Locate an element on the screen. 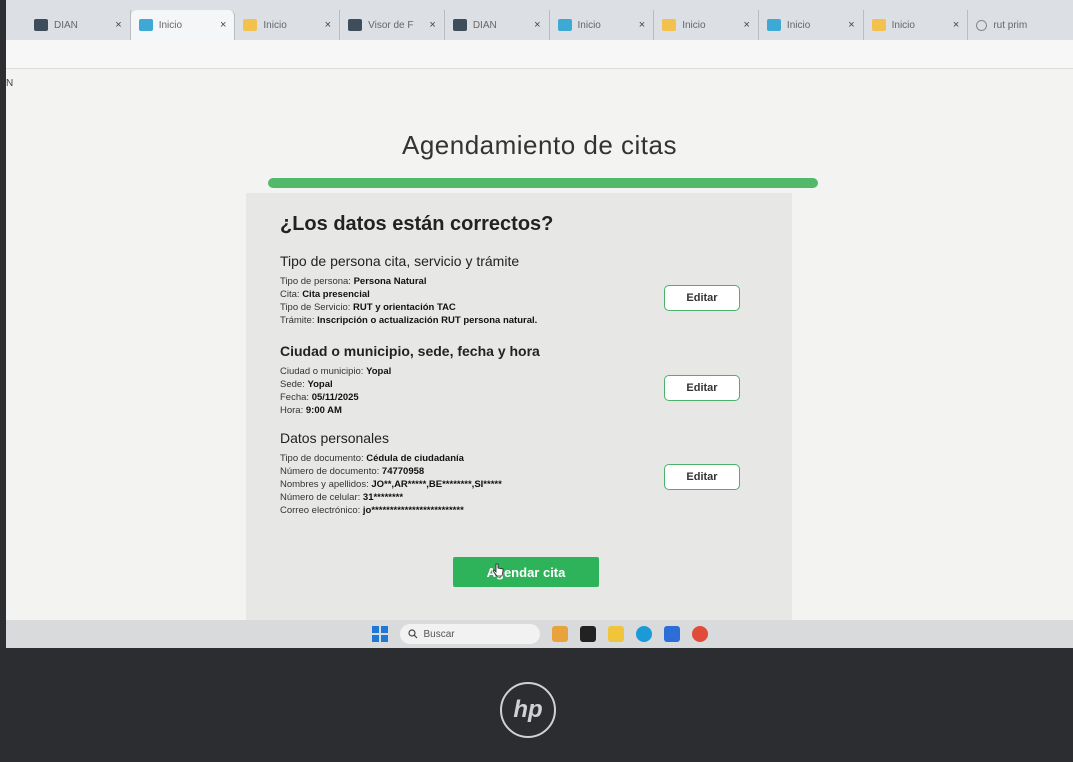  section-title: Datos personales is located at coordinates (334, 438).